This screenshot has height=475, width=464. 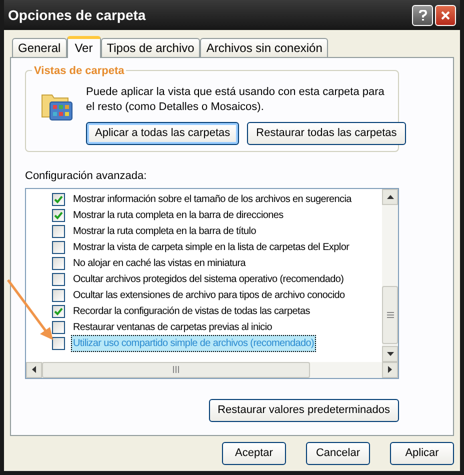 I want to click on tab: Tipos de archivo, so click(x=150, y=47).